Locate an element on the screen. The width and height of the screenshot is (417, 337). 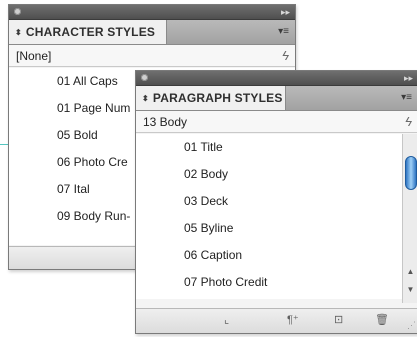
panel-tab-row: ⬍ CHARACTER STYLES ▾≡ is located at coordinates (152, 32).